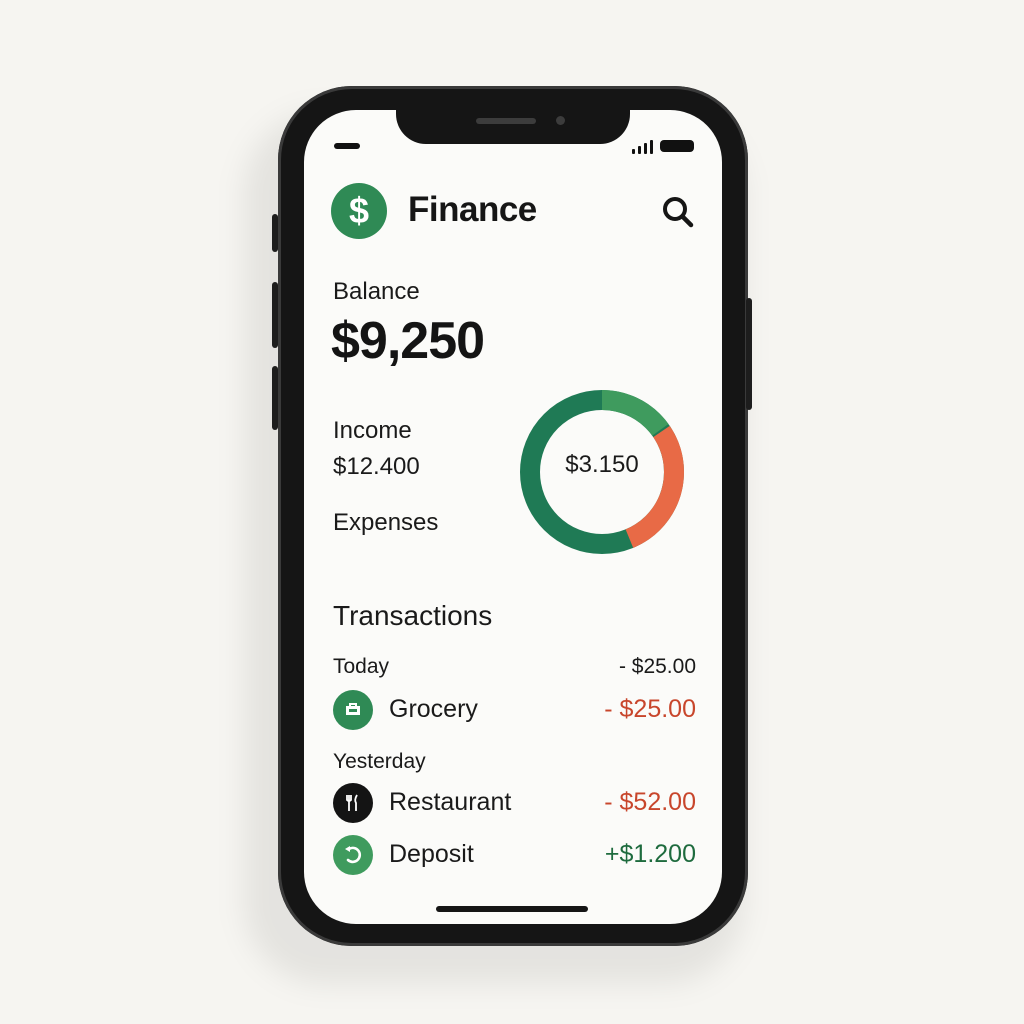 The height and width of the screenshot is (1024, 1024). What do you see at coordinates (408, 341) in the screenshot?
I see `balance-value: $9,250` at bounding box center [408, 341].